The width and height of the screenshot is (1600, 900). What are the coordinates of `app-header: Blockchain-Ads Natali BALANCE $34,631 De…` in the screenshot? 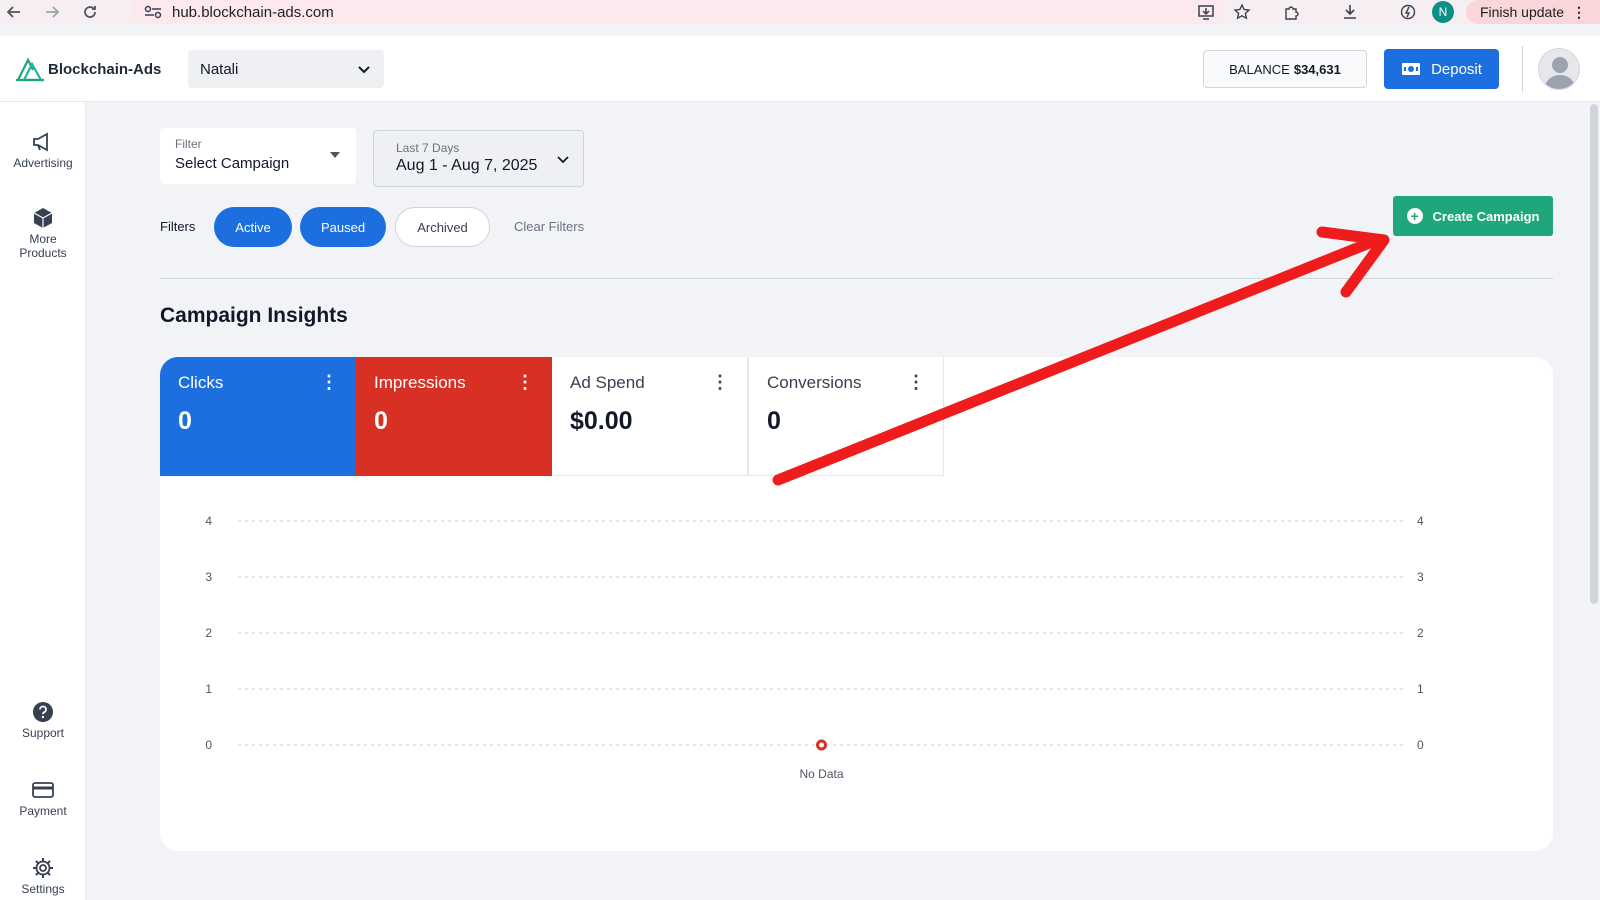 It's located at (800, 69).